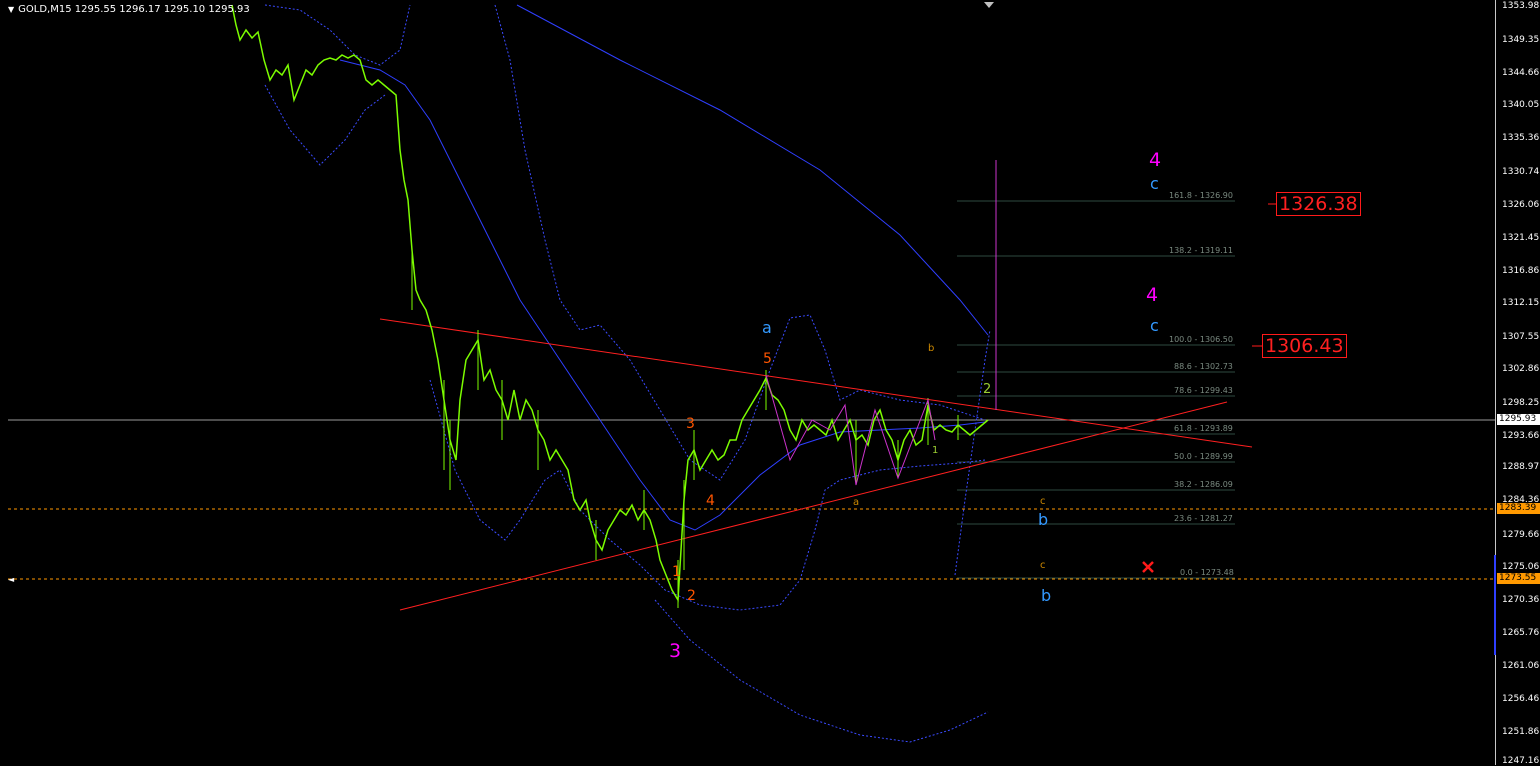 This screenshot has width=1540, height=766. Describe the element at coordinates (1201, 339) in the screenshot. I see `fib-label-100: 100.0 - 1306.50` at that location.